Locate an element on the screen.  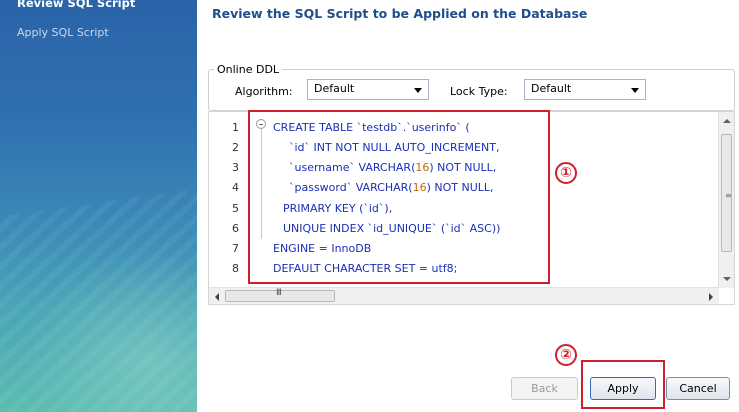
line-number: 8 is located at coordinates (235, 268).